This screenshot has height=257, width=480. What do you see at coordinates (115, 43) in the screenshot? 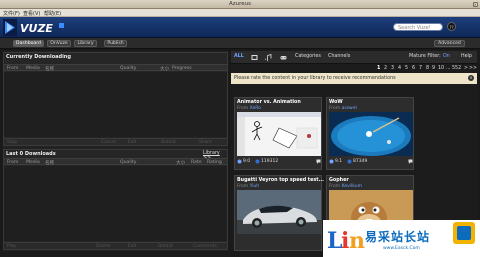
I see `tab-publish: Publish` at bounding box center [115, 43].